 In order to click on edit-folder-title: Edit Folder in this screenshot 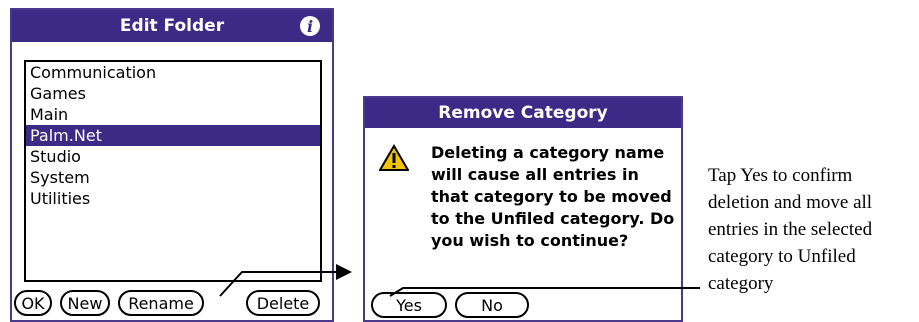, I will do `click(172, 26)`.